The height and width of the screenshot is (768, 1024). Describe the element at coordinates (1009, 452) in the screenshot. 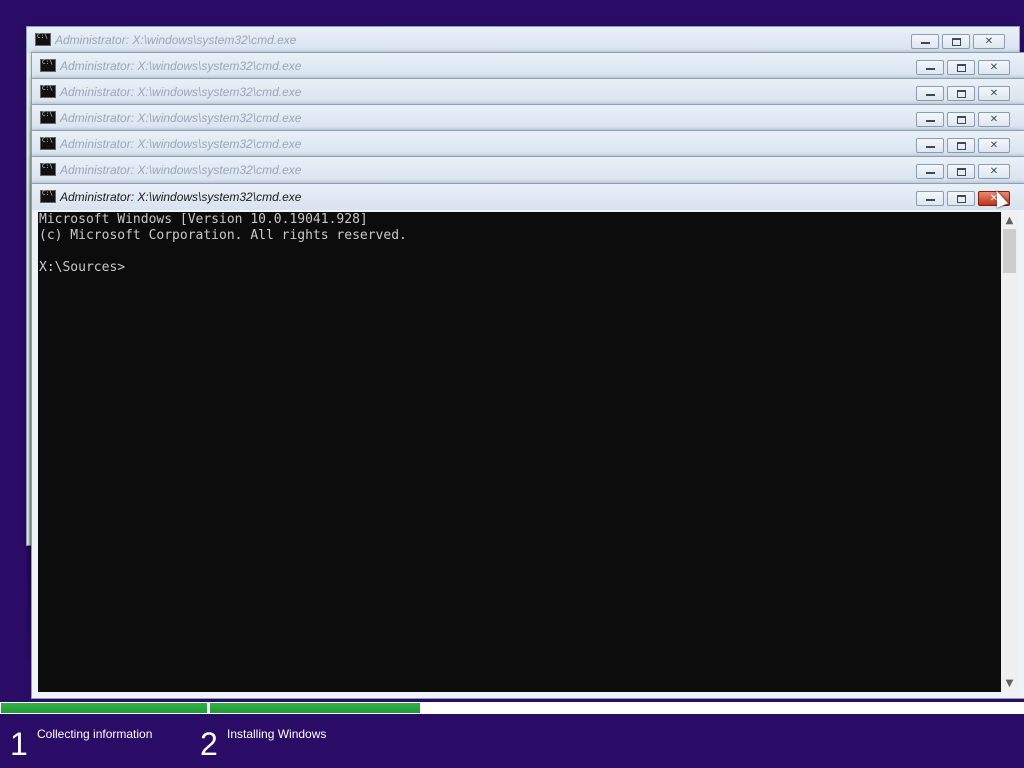

I see `vertical-scrollbar: ▲ ▼` at that location.